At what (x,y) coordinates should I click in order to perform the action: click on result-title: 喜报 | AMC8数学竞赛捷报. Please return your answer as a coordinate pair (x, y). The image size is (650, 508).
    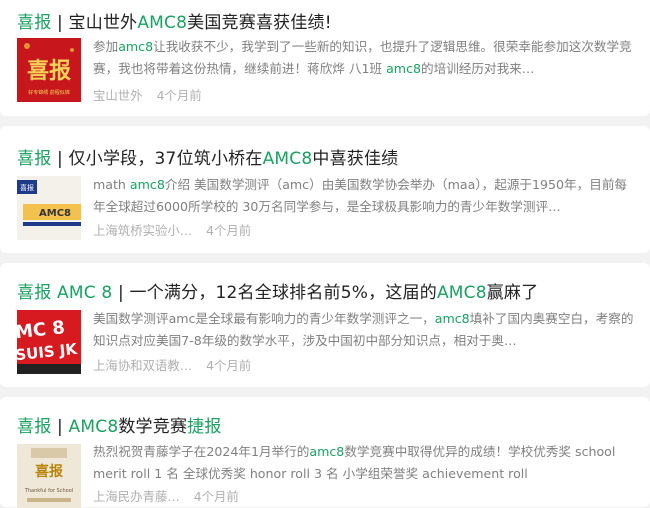
    Looking at the image, I should click on (119, 424).